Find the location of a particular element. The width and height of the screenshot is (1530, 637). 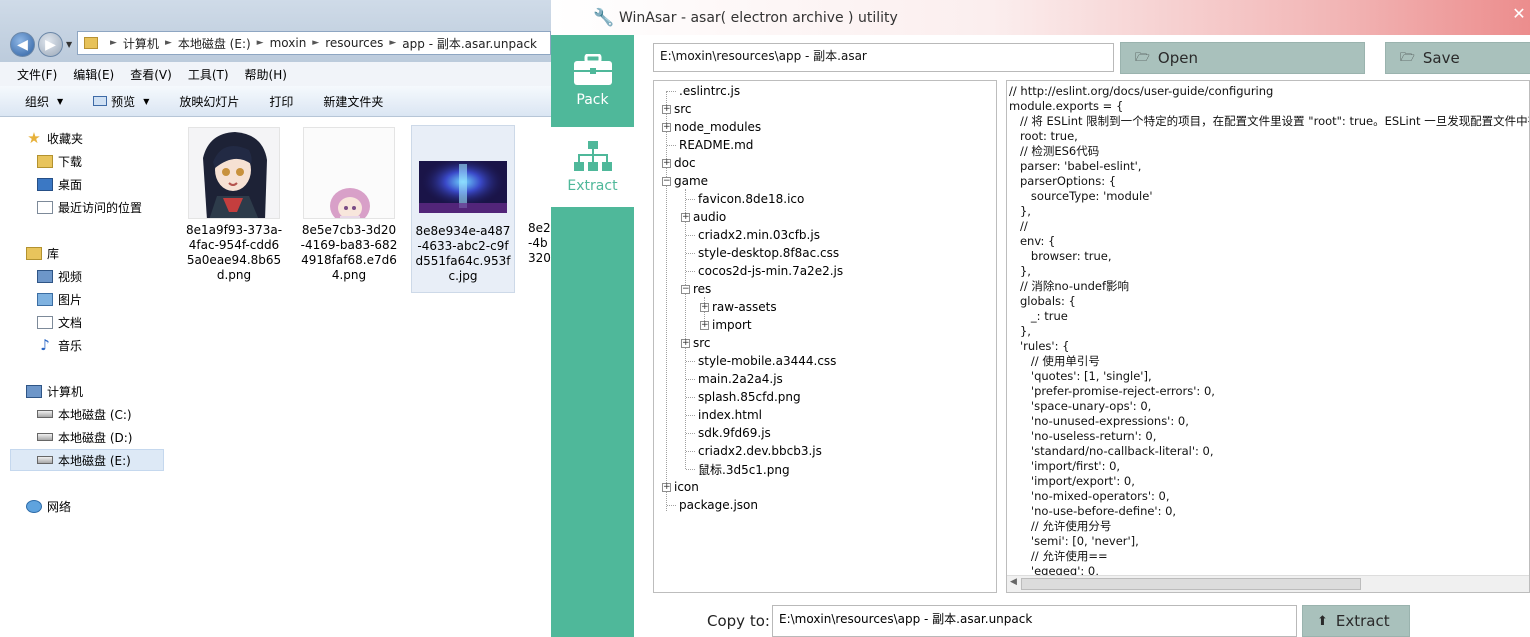

tree-node: criadx2.dev.bbcb3.js is located at coordinates (754, 451).